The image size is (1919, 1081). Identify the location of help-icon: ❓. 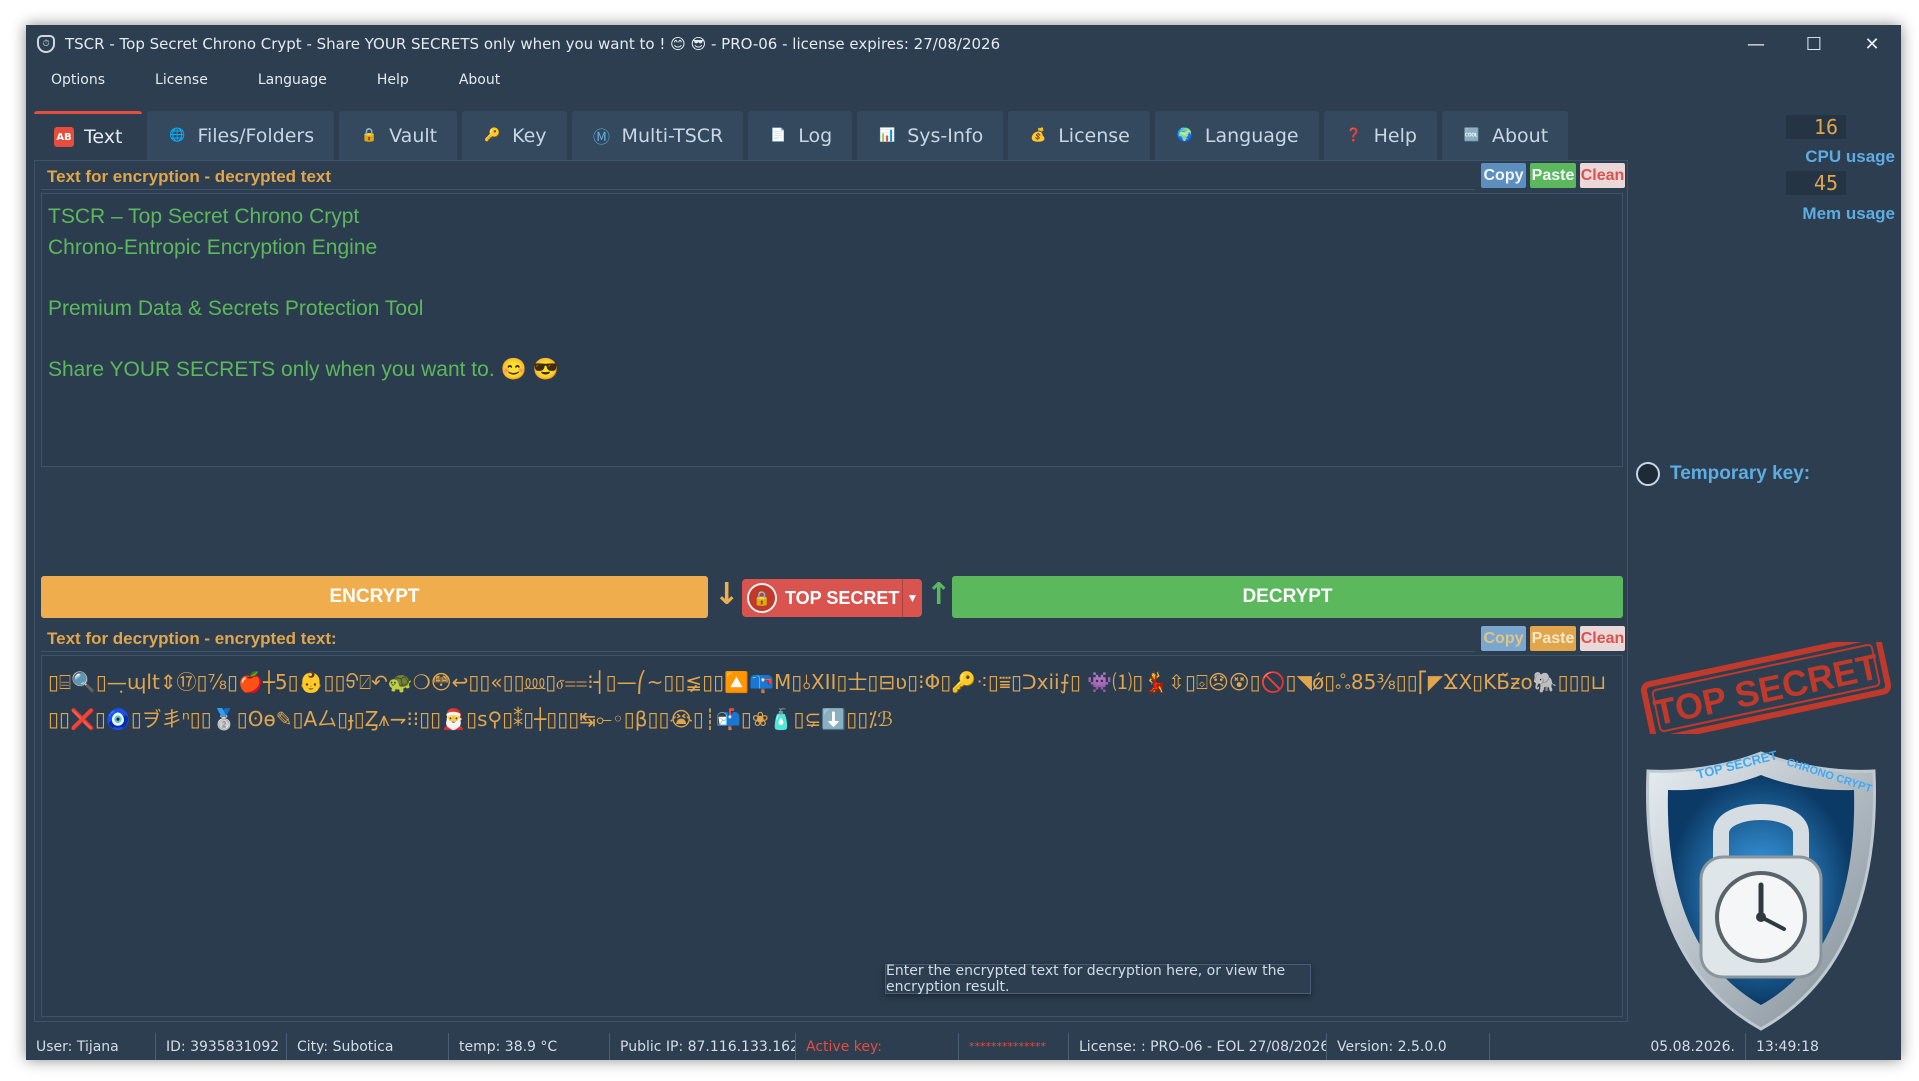
(1353, 135).